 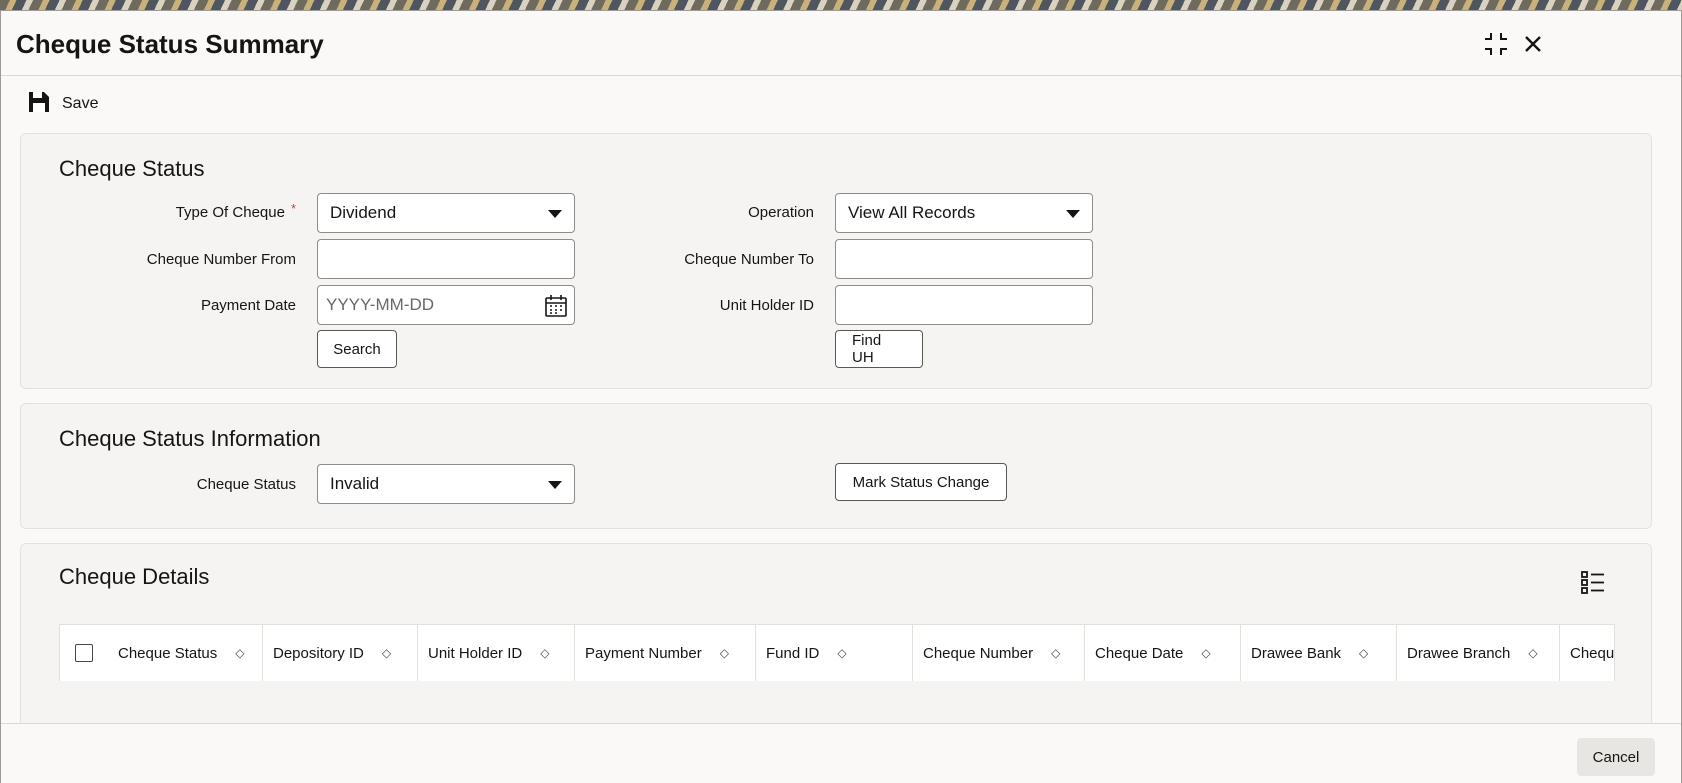 I want to click on operation-select: View All Records, so click(x=964, y=213).